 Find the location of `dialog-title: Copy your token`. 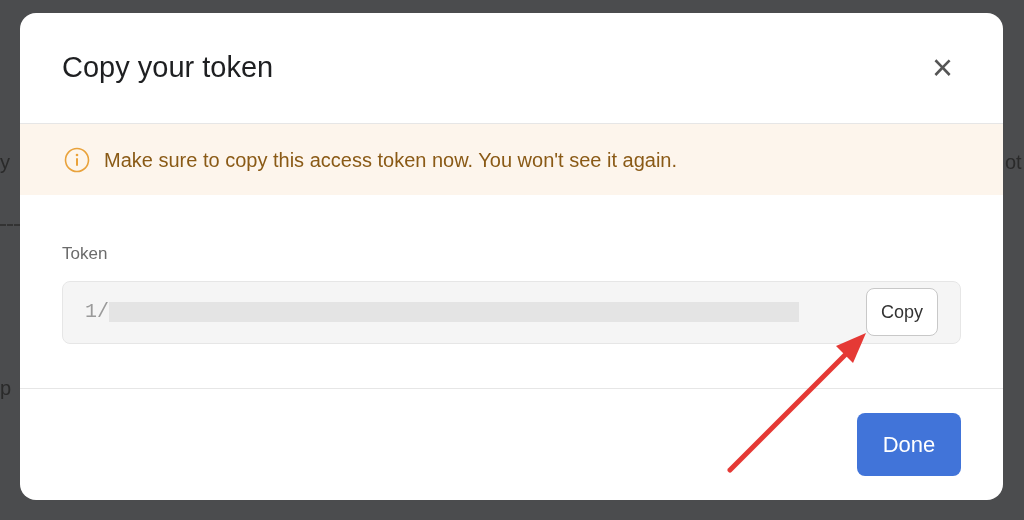

dialog-title: Copy your token is located at coordinates (168, 68).